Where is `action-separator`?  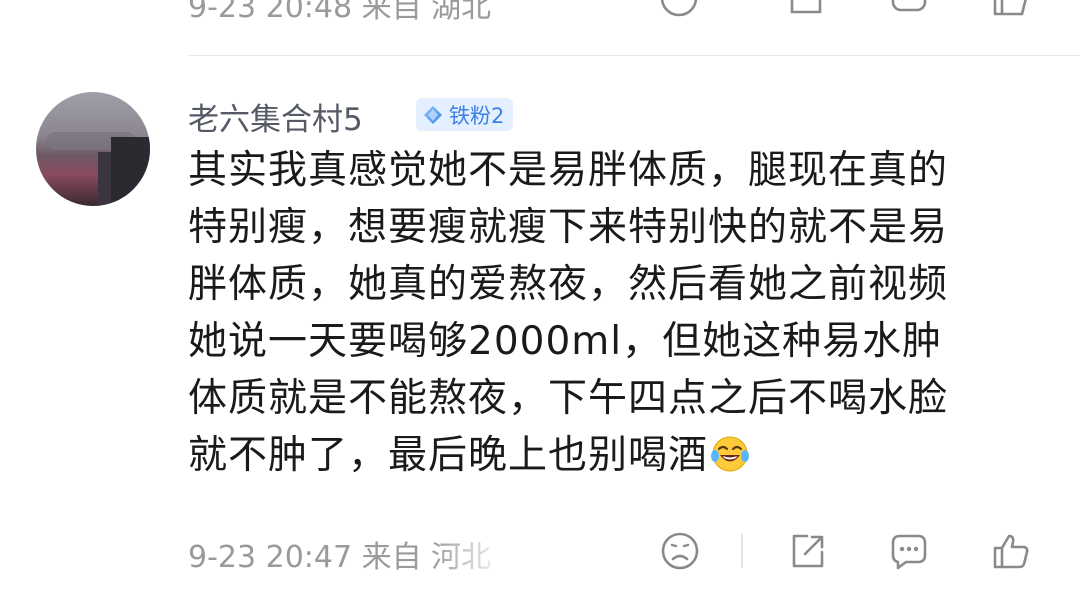
action-separator is located at coordinates (742, 551).